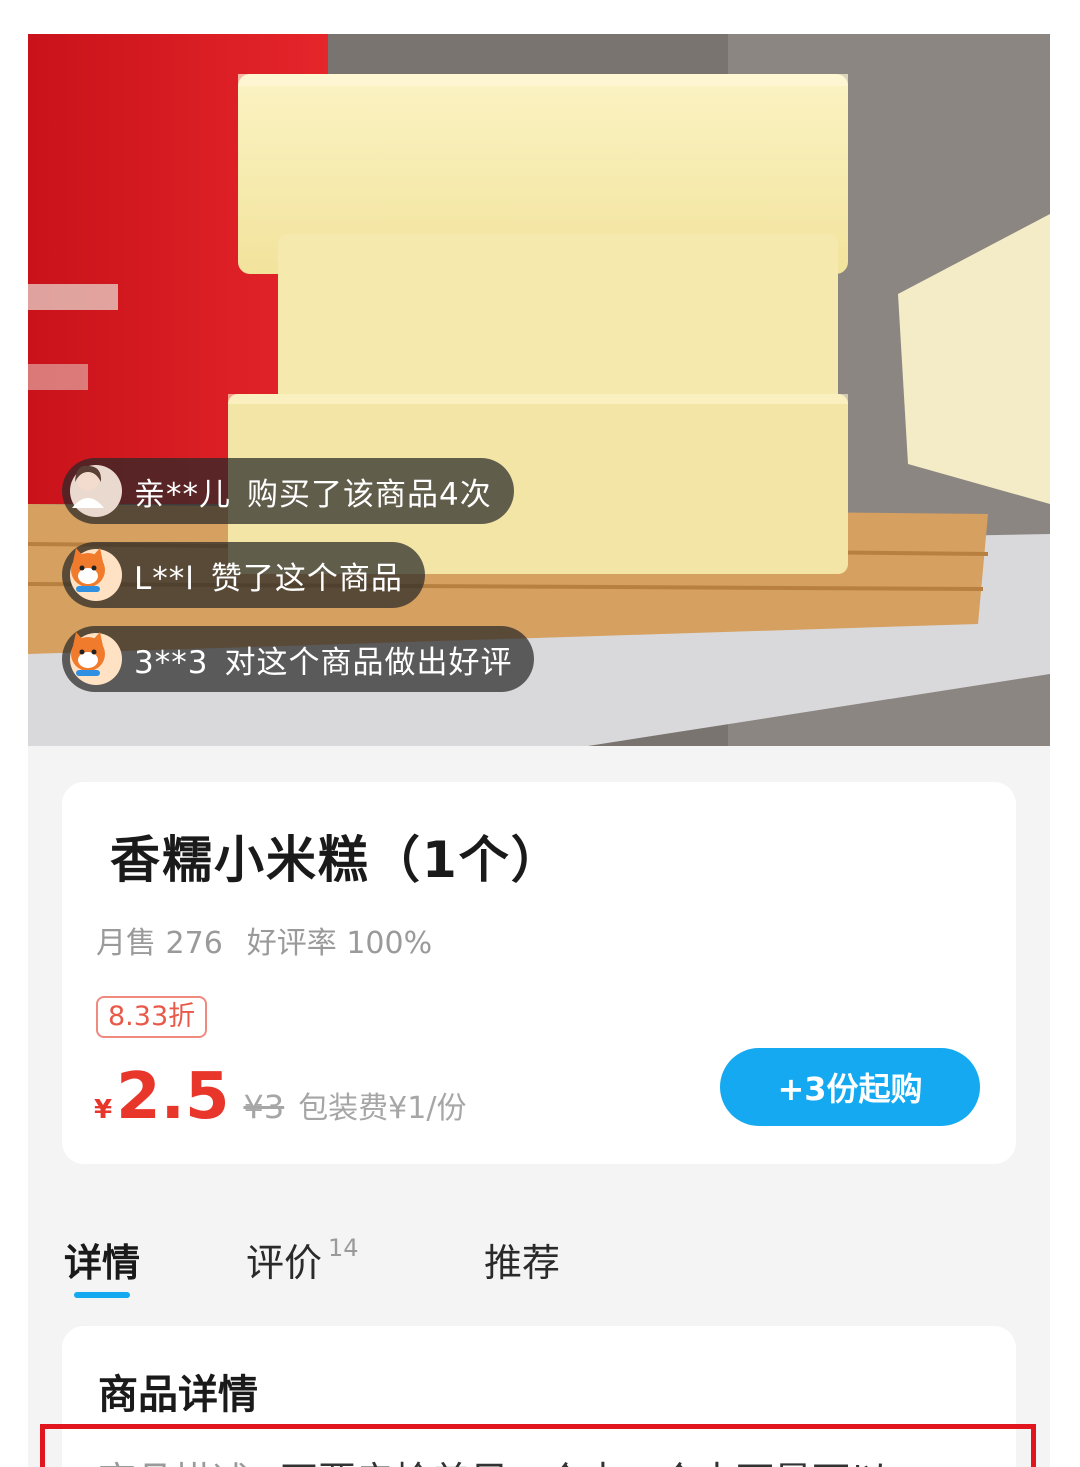 The height and width of the screenshot is (1467, 1080). I want to click on activity-text: 对这个商品做出好评, so click(368, 662).